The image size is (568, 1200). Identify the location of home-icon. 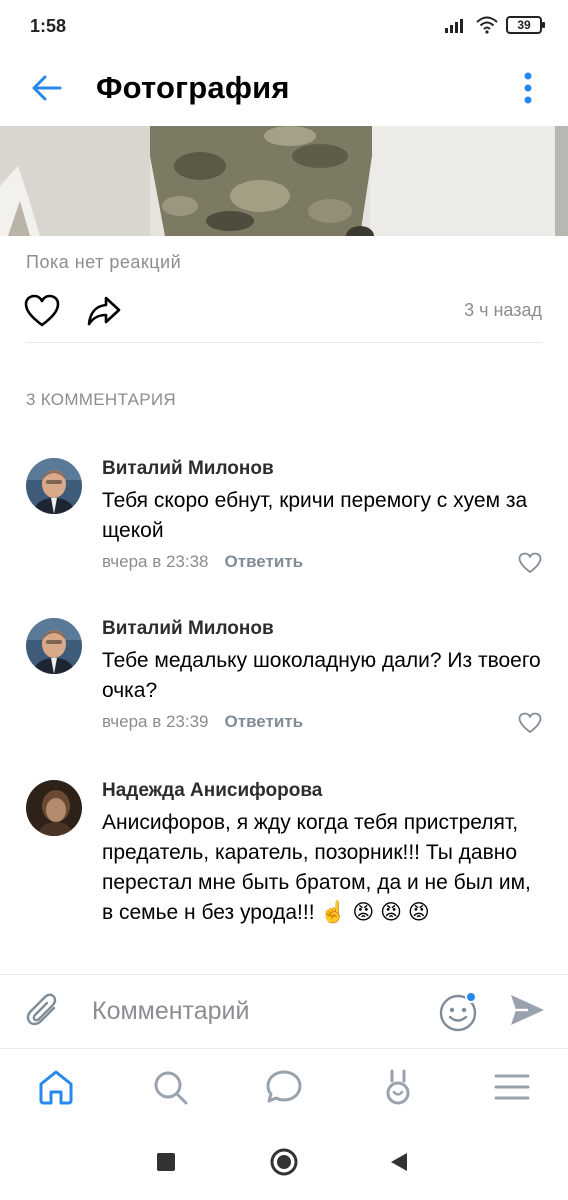
(56, 1087).